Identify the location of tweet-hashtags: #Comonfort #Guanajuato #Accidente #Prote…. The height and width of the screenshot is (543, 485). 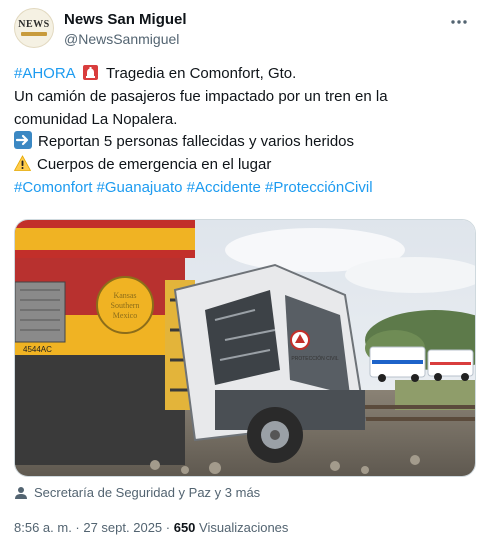
(242, 188).